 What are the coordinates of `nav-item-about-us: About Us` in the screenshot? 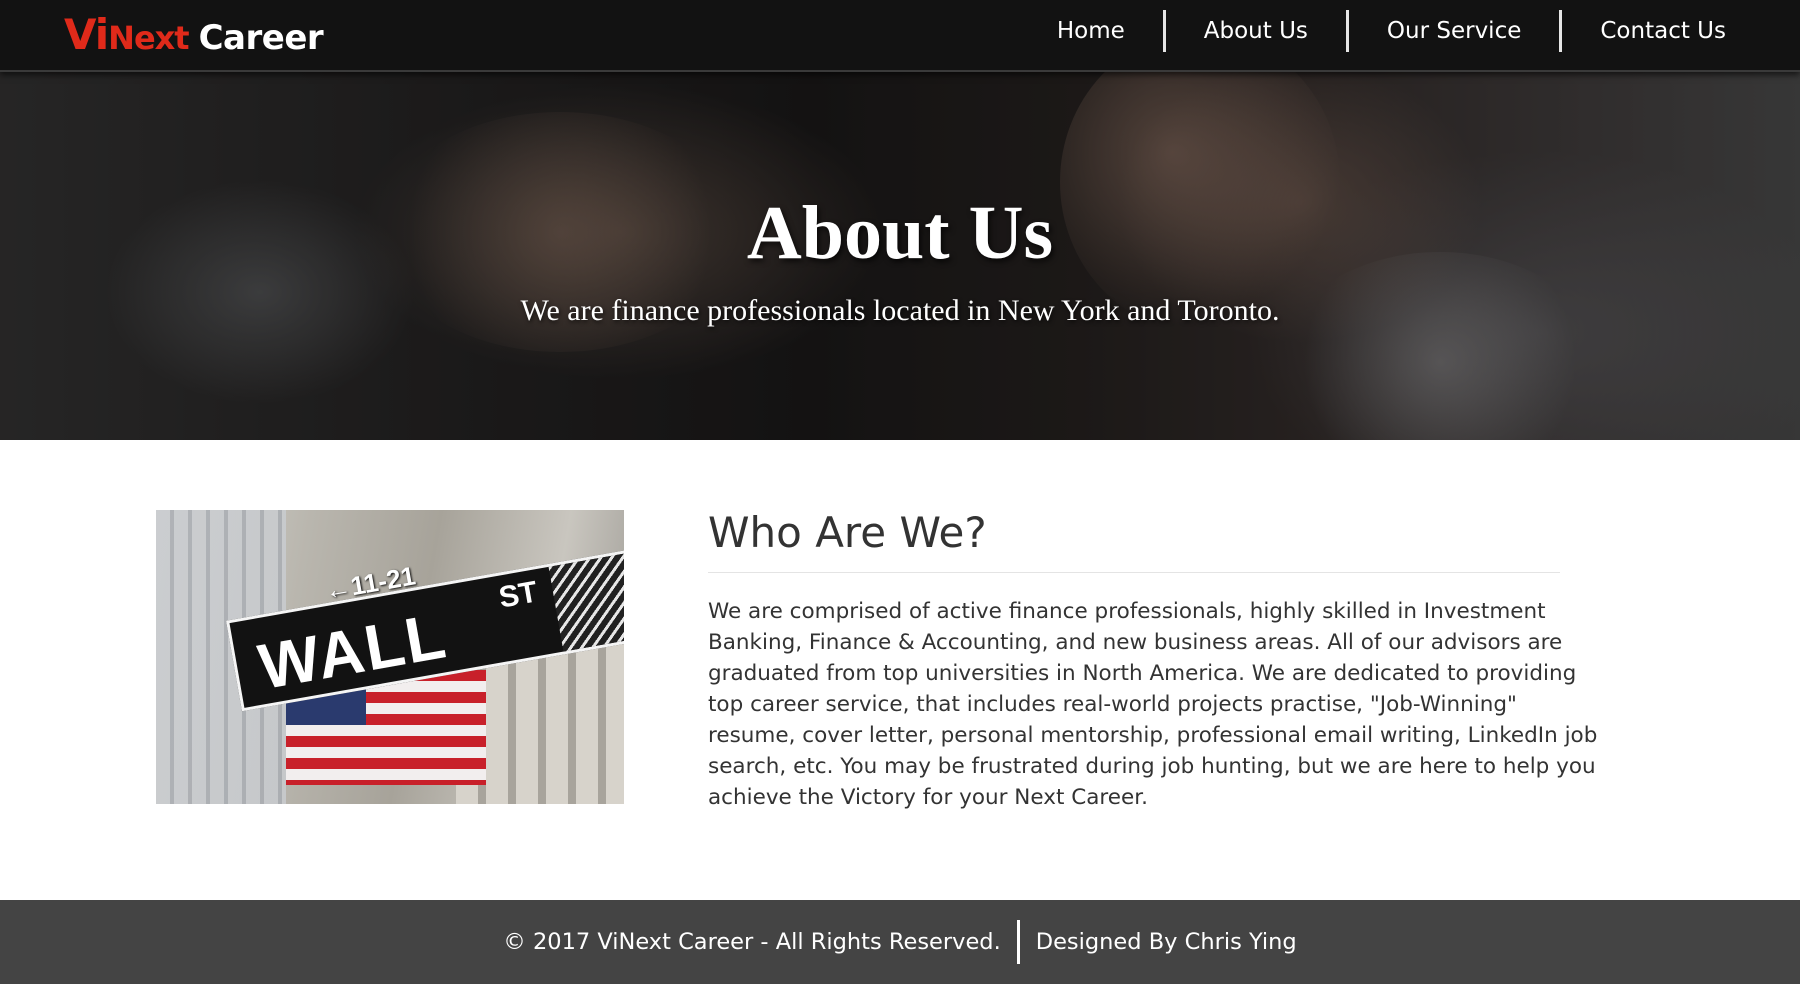 It's located at (1256, 31).